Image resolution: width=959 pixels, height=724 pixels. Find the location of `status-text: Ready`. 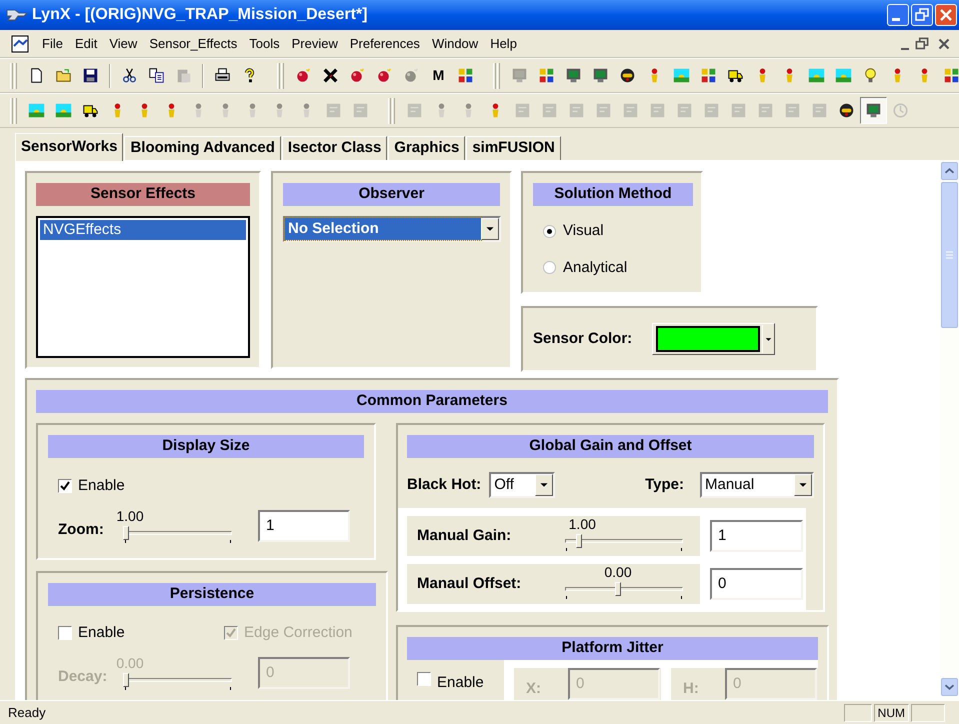

status-text: Ready is located at coordinates (27, 713).